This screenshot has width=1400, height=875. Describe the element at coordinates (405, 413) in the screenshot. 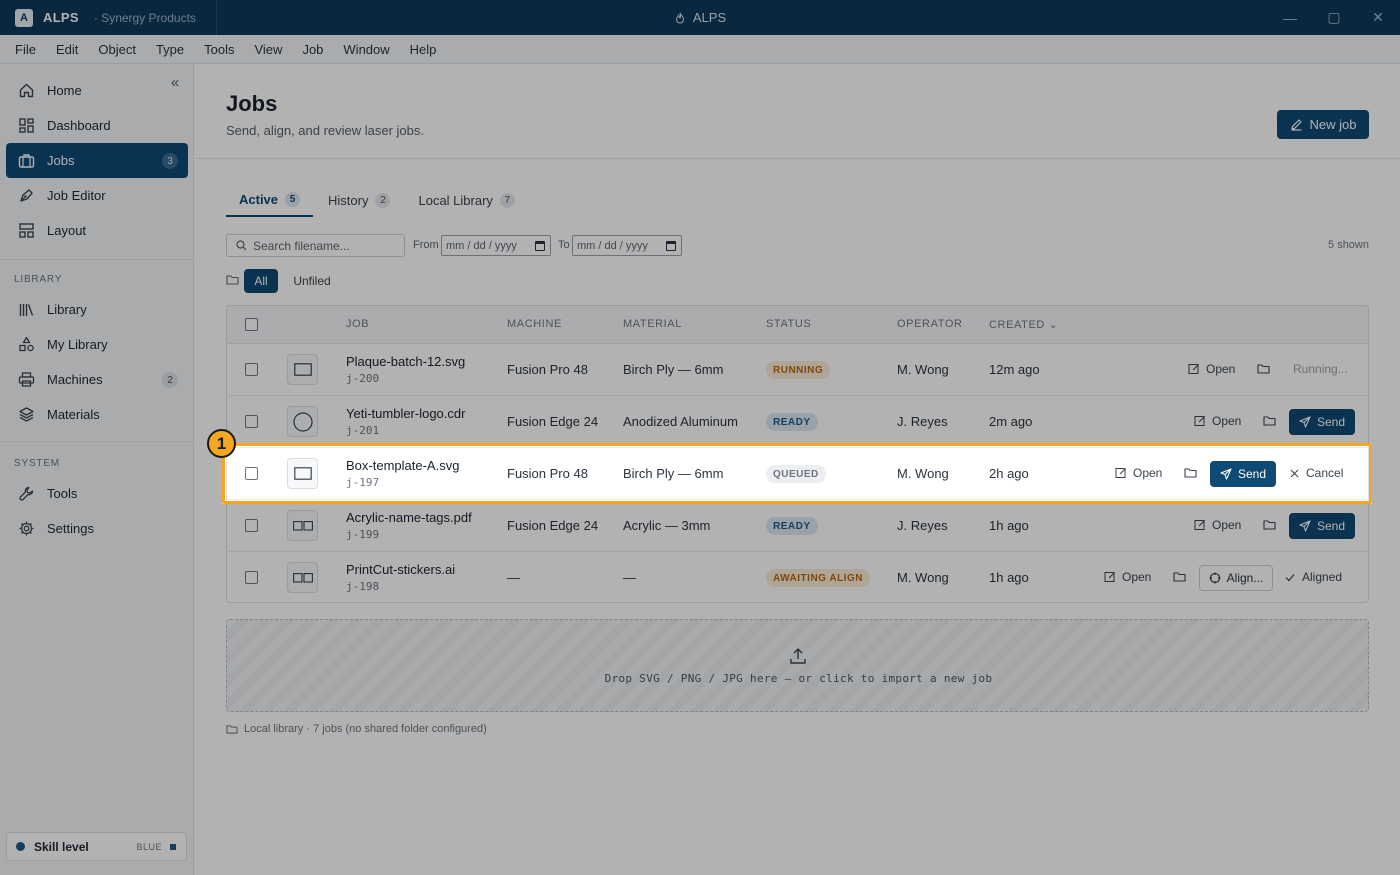

I see `job-name: Yeti-tumbler-logo.cdr` at that location.